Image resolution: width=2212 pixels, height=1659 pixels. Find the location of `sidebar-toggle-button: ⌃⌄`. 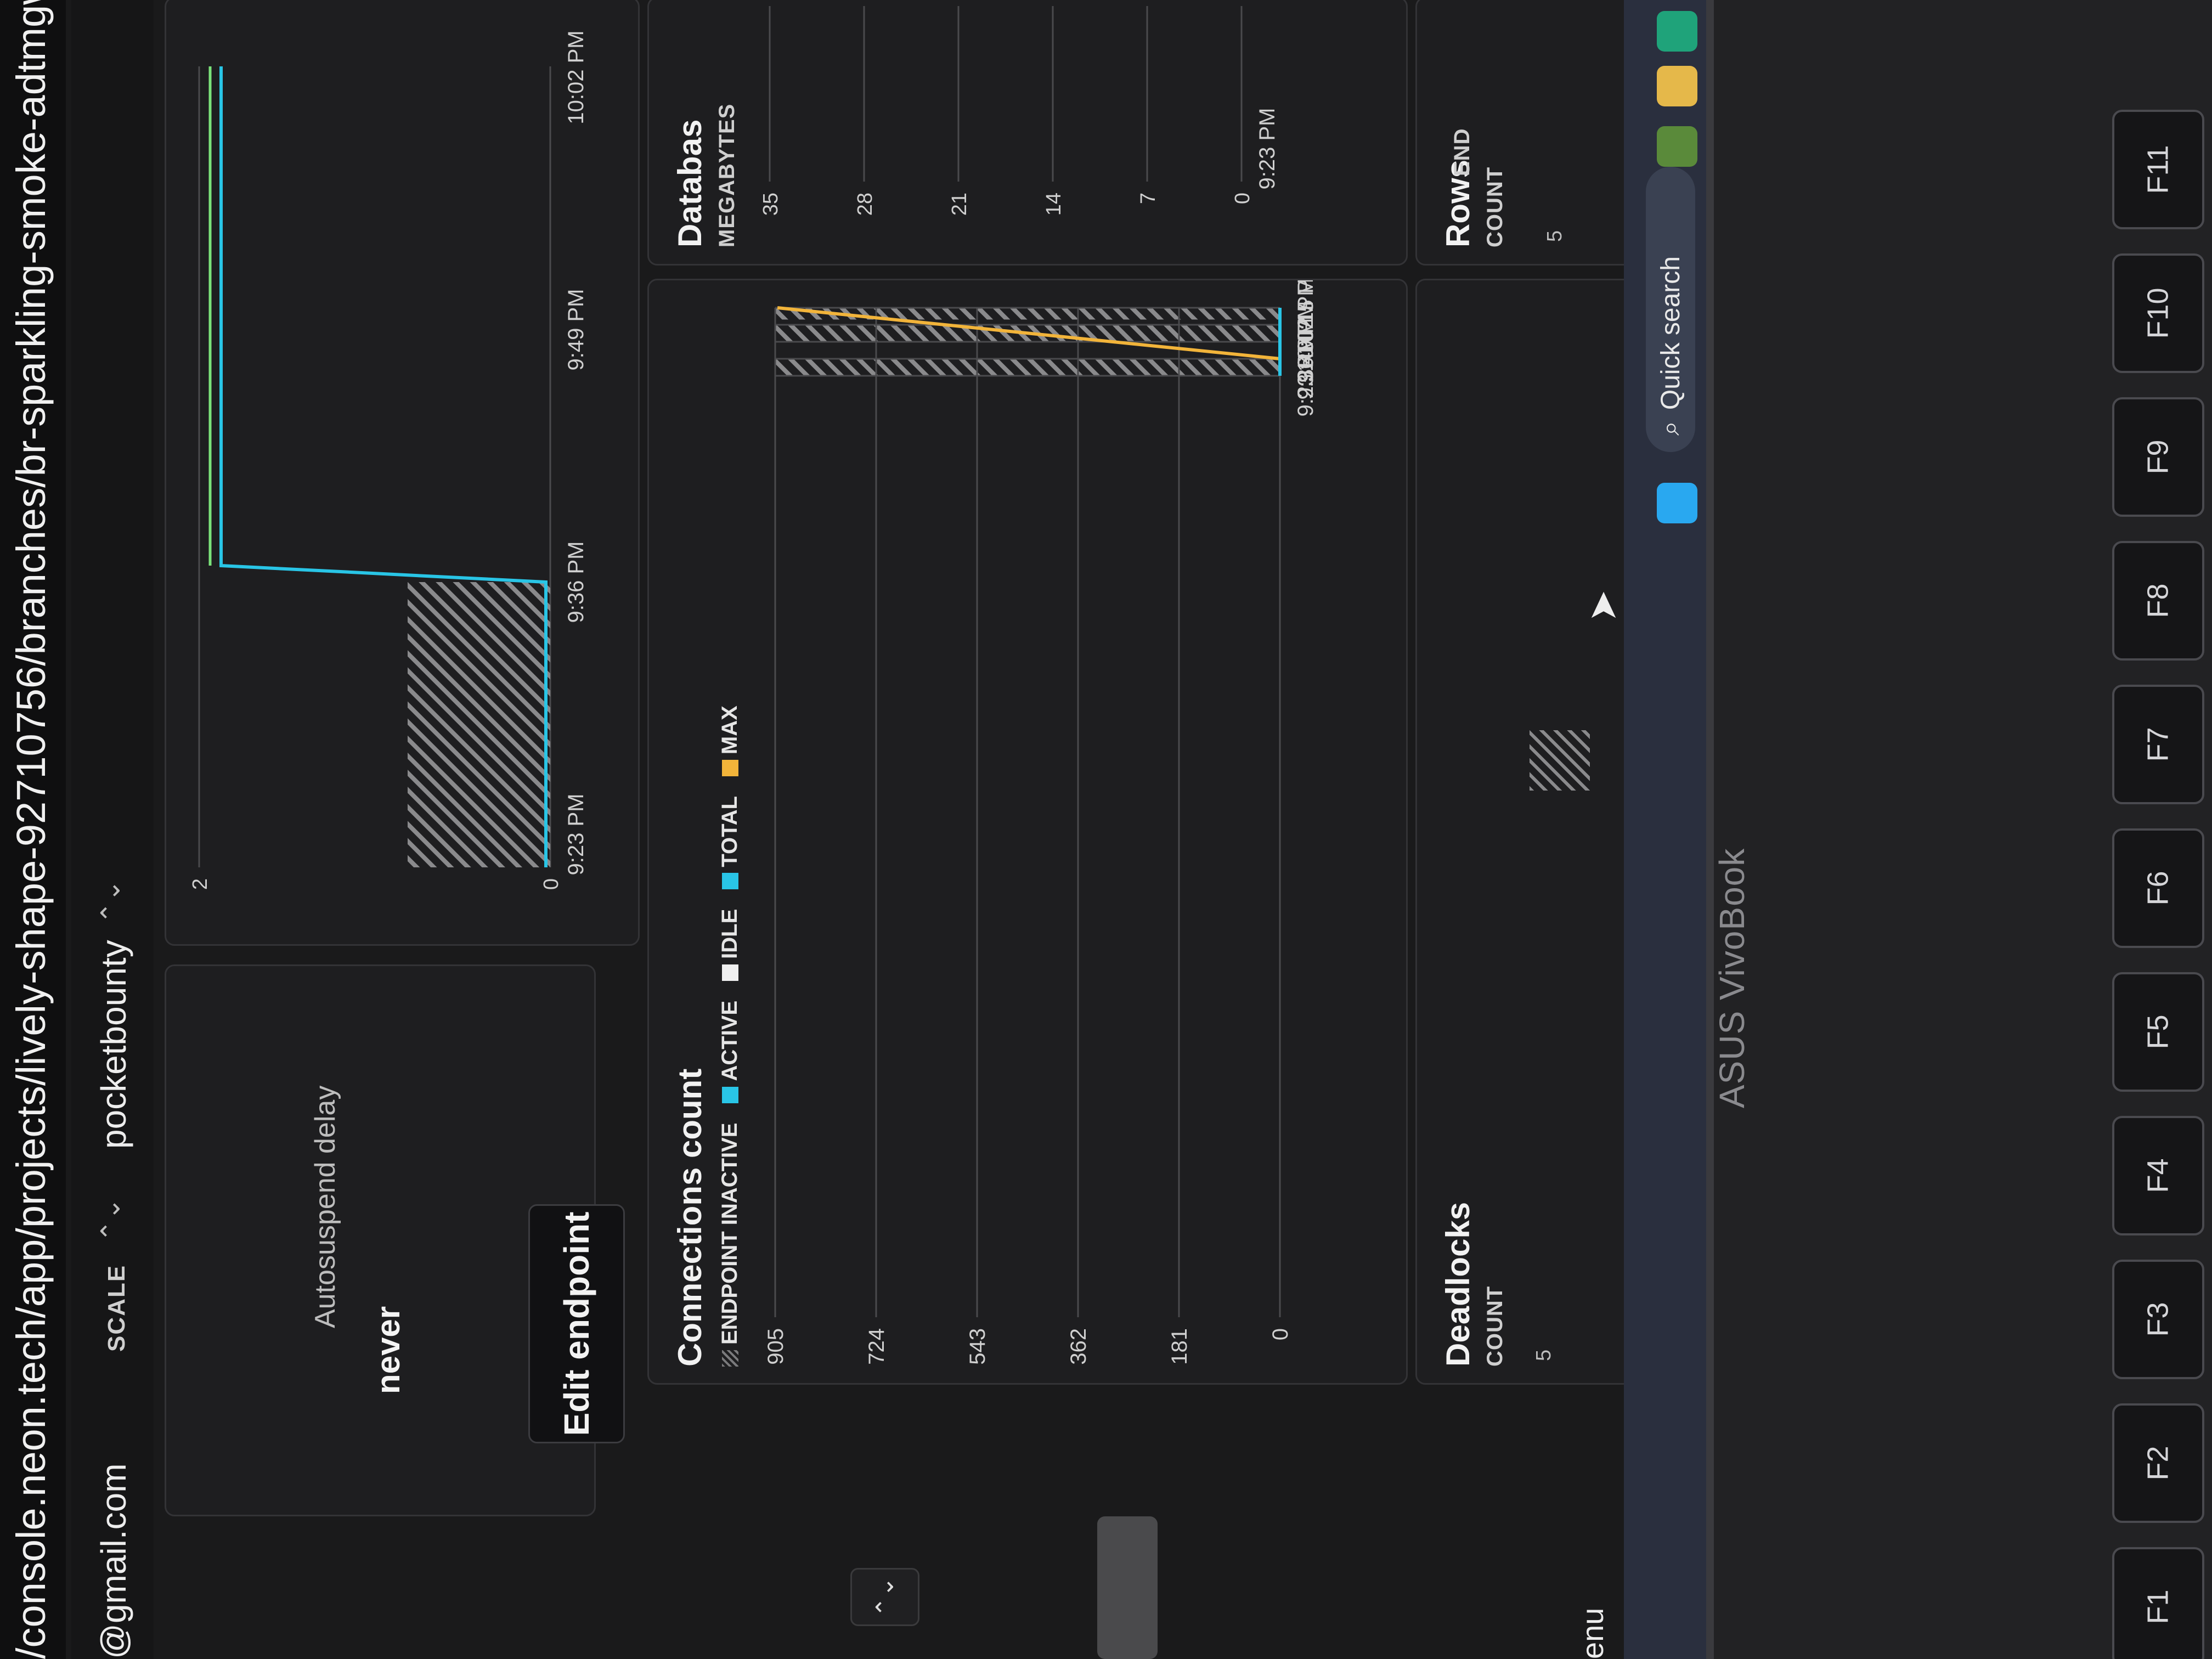

sidebar-toggle-button: ⌃⌄ is located at coordinates (885, 1597).